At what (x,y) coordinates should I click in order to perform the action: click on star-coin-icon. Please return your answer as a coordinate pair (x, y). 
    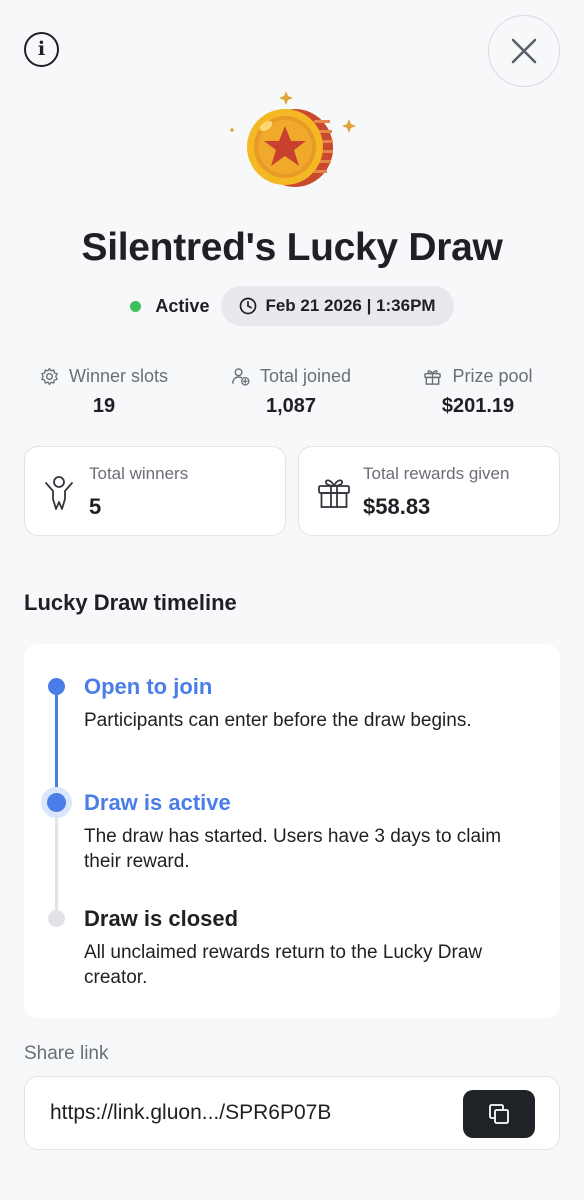
    Looking at the image, I should click on (292, 141).